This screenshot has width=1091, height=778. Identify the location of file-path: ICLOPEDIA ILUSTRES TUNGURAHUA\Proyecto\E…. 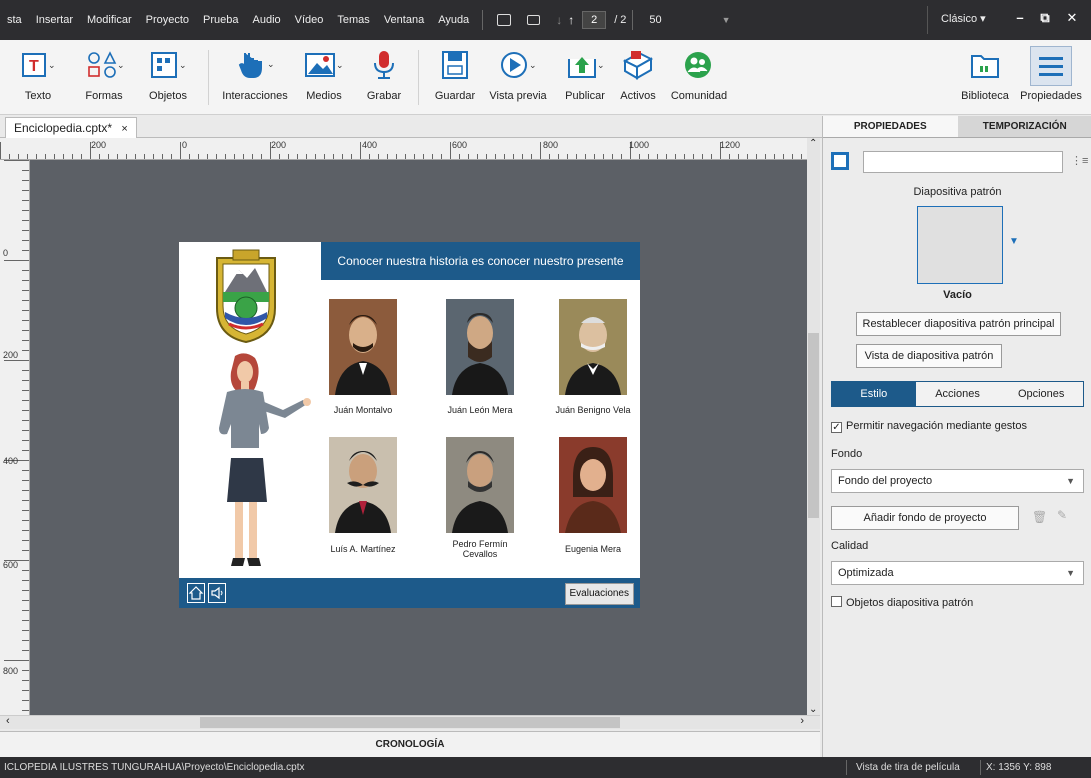
(154, 767).